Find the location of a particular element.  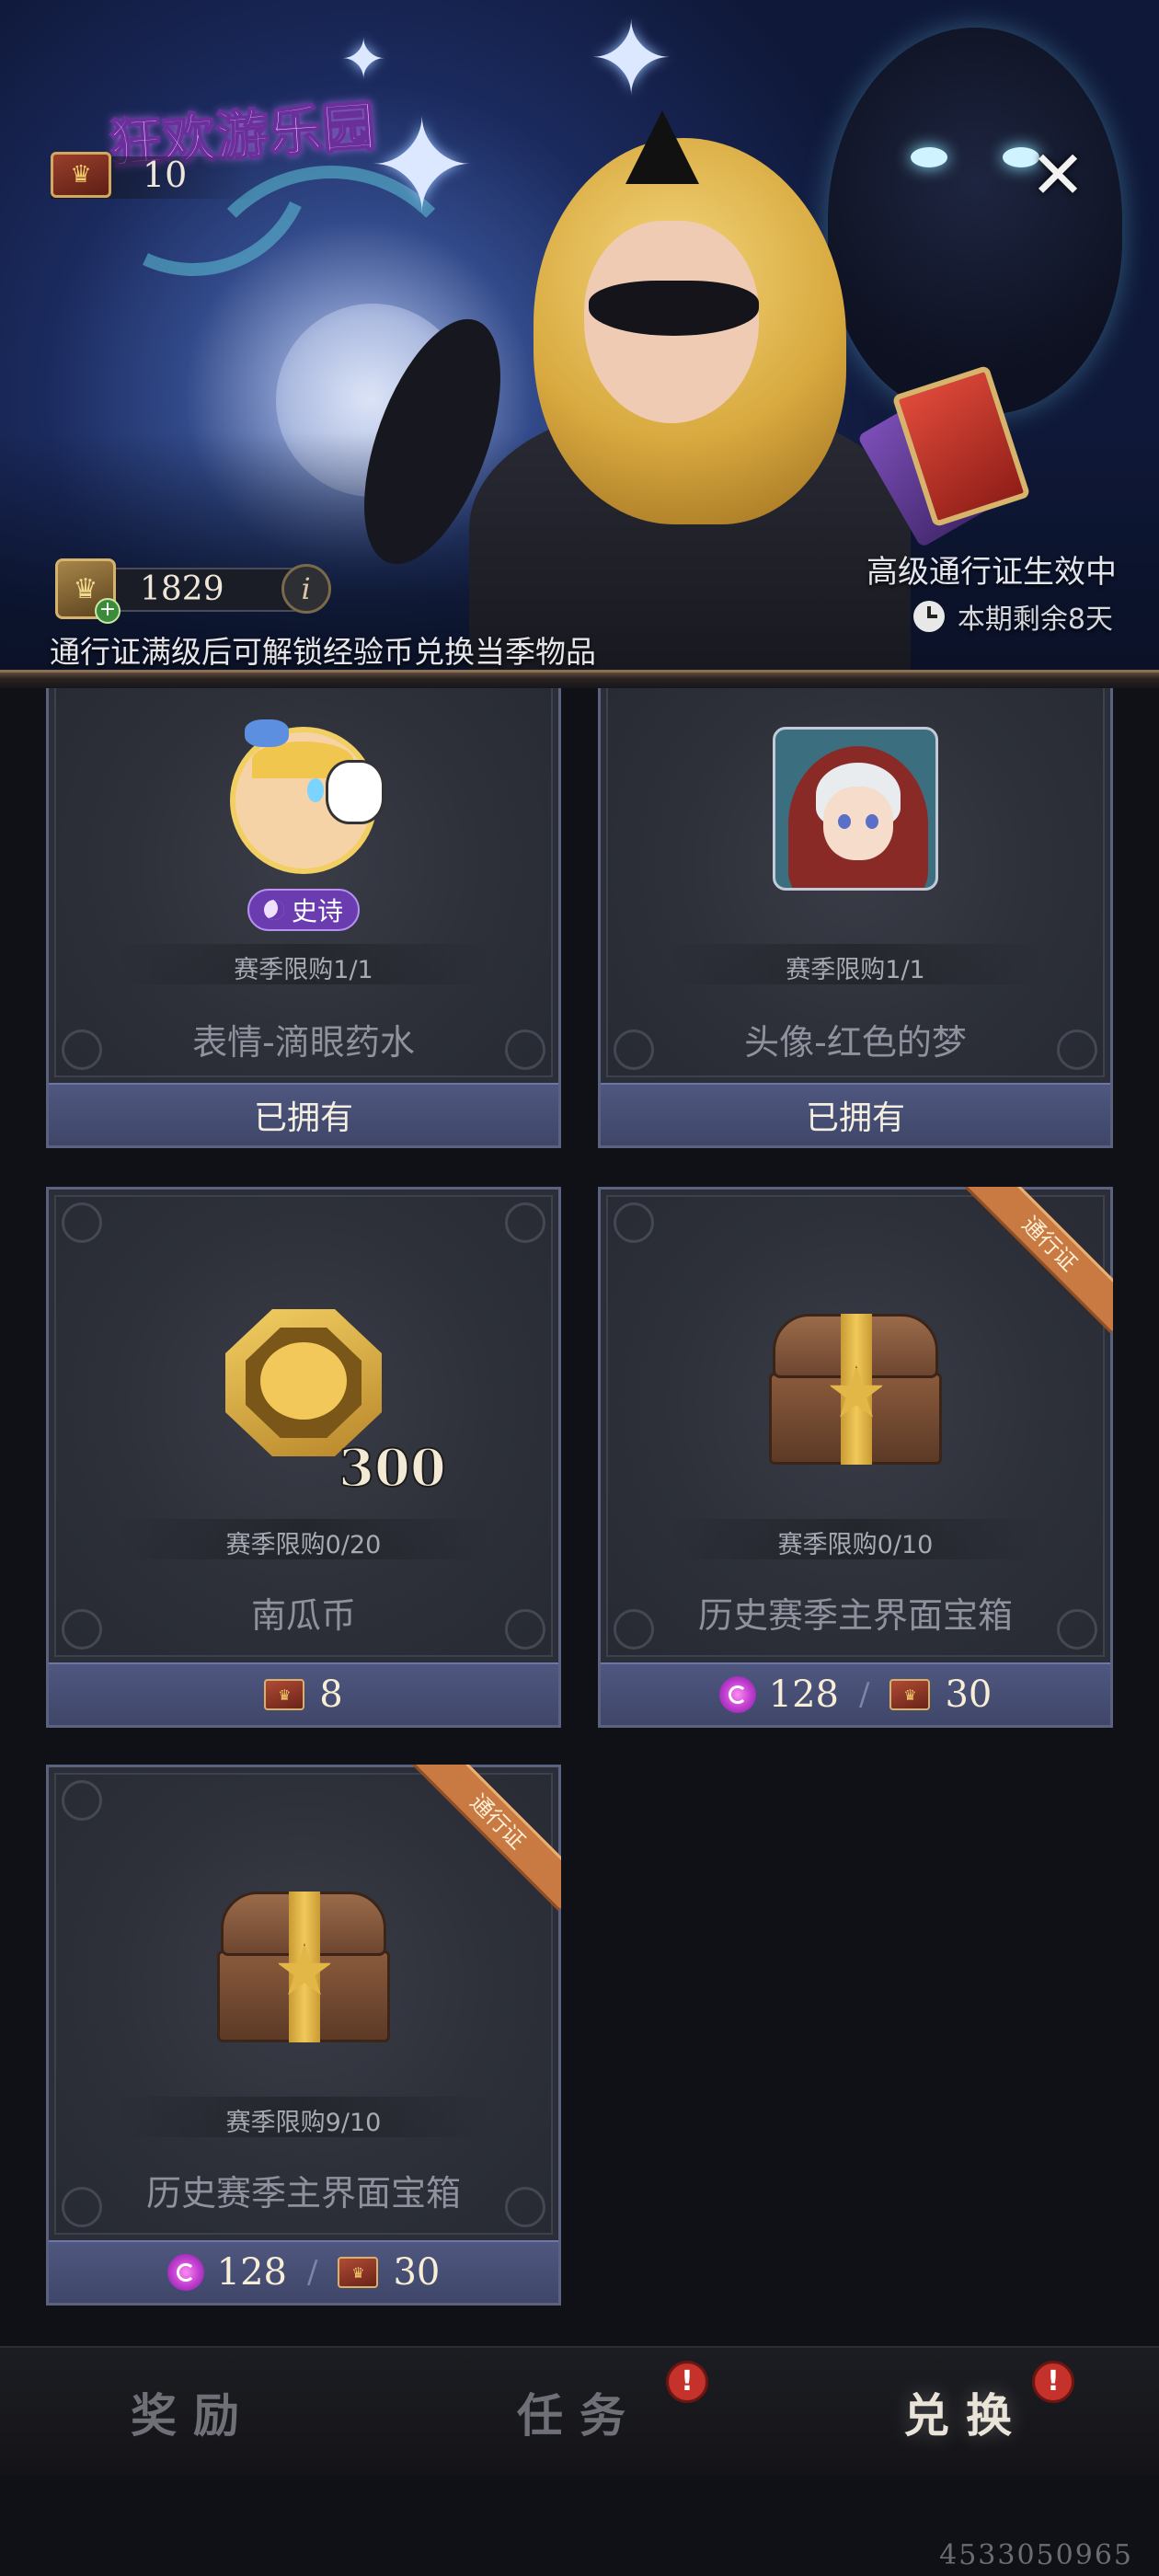

buy-button: ♛ 8 is located at coordinates (303, 1693).